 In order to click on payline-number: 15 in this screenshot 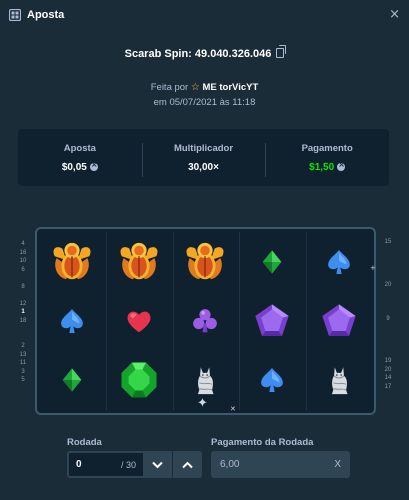, I will do `click(388, 242)`.